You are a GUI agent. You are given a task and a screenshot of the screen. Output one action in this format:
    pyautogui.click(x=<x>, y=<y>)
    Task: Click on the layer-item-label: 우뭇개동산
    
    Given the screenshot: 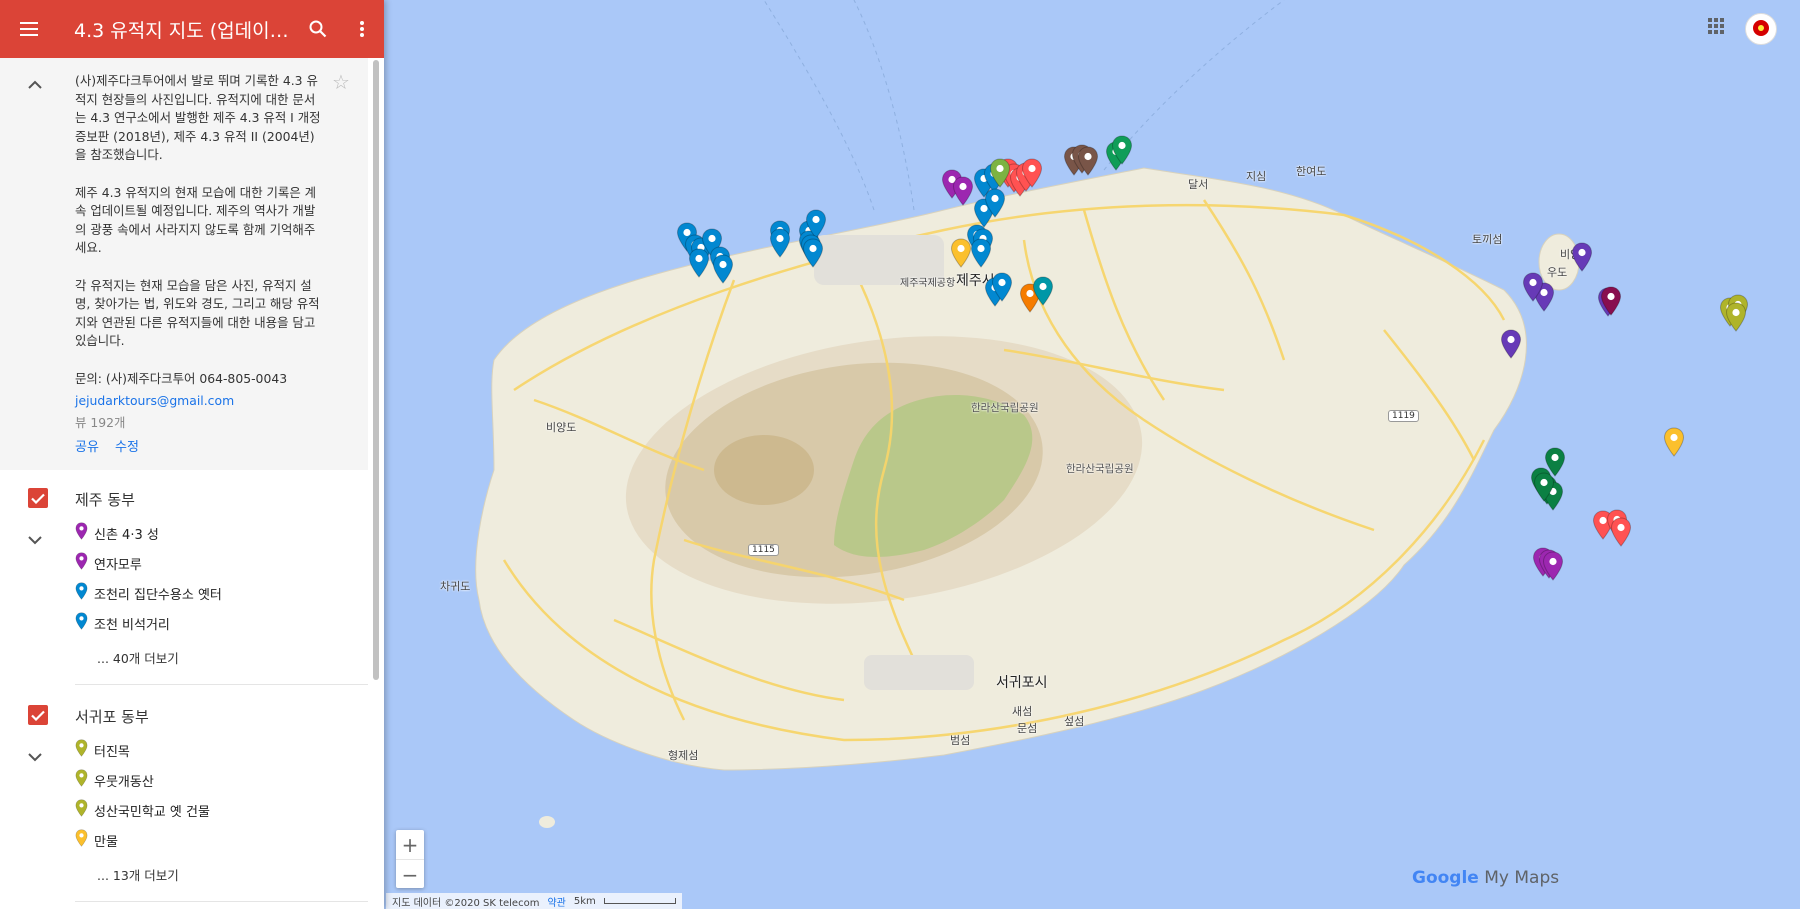 What is the action you would take?
    pyautogui.click(x=124, y=782)
    